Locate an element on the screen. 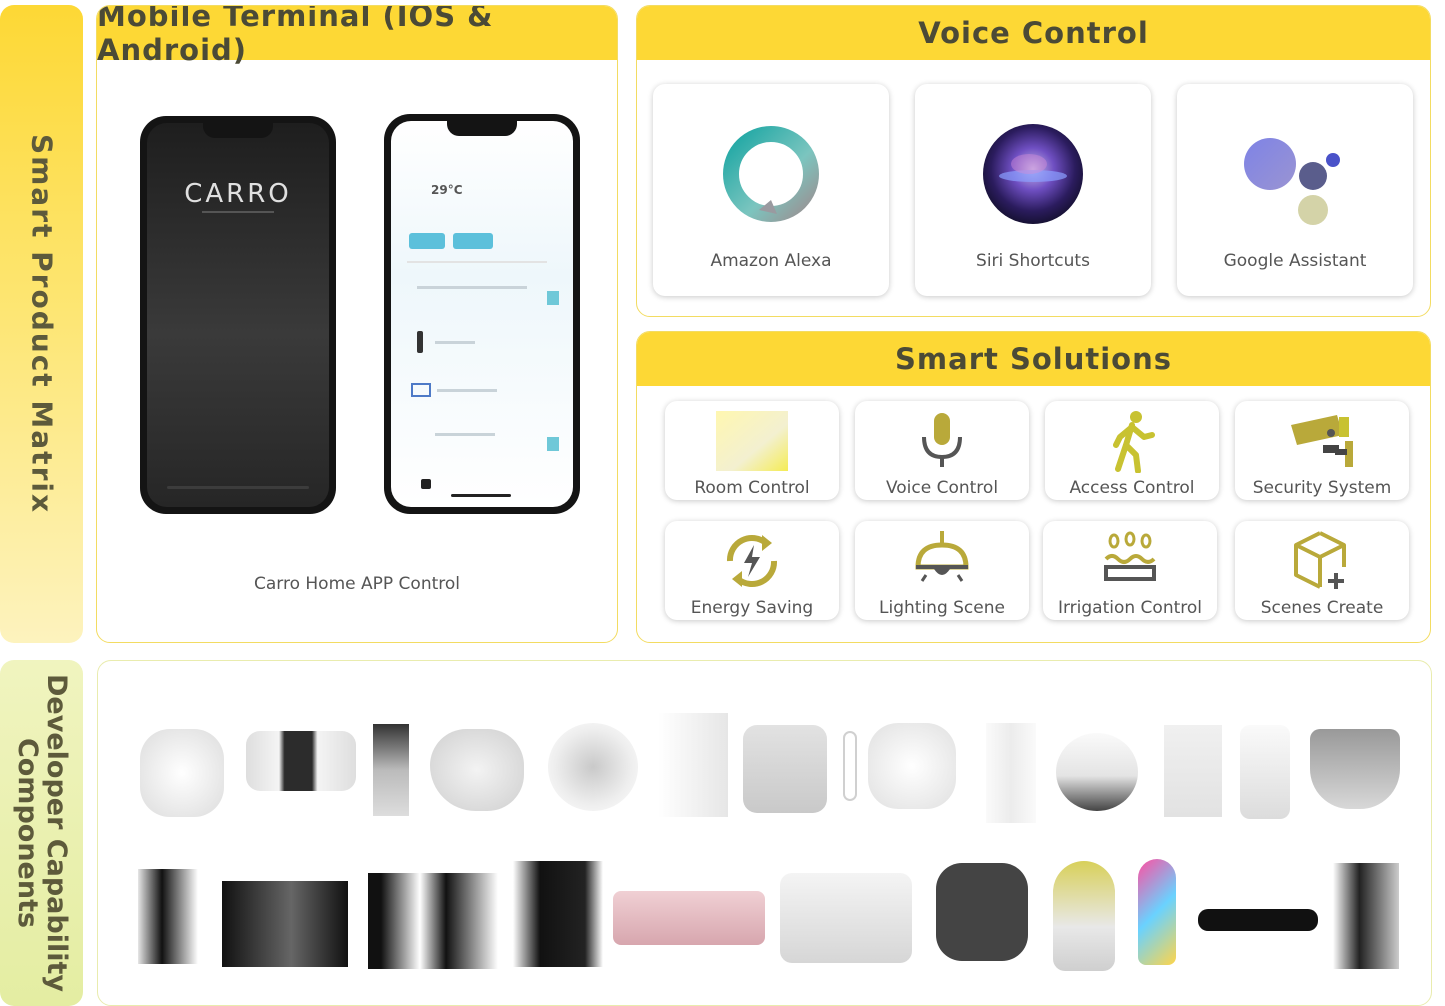 The image size is (1445, 1006). solution-scenes-create: Scenes Create is located at coordinates (1322, 570).